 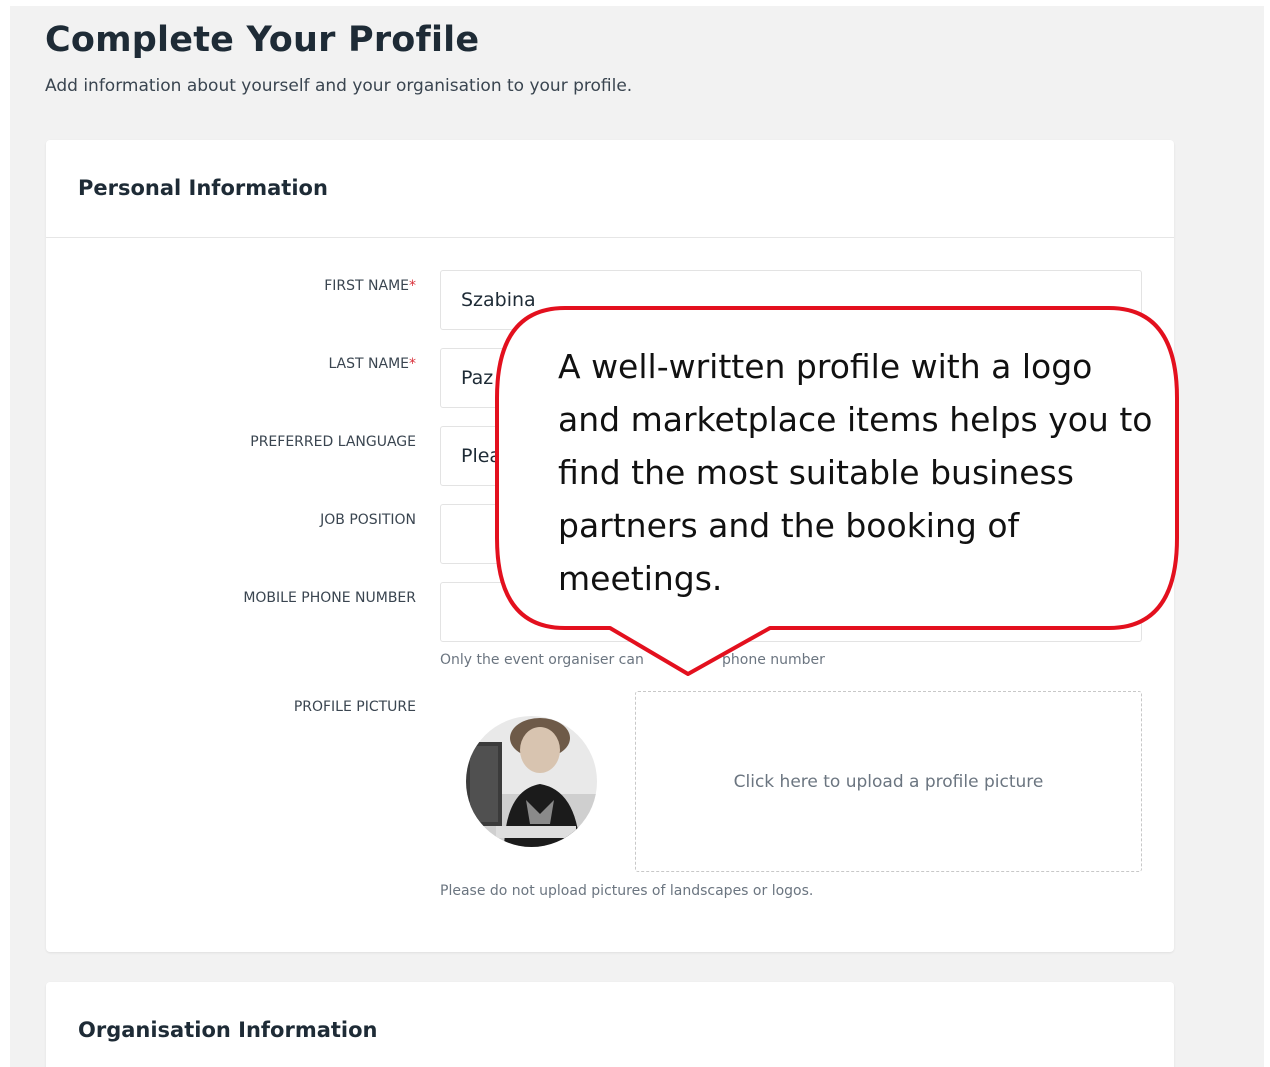 I want to click on avatar, so click(x=531, y=781).